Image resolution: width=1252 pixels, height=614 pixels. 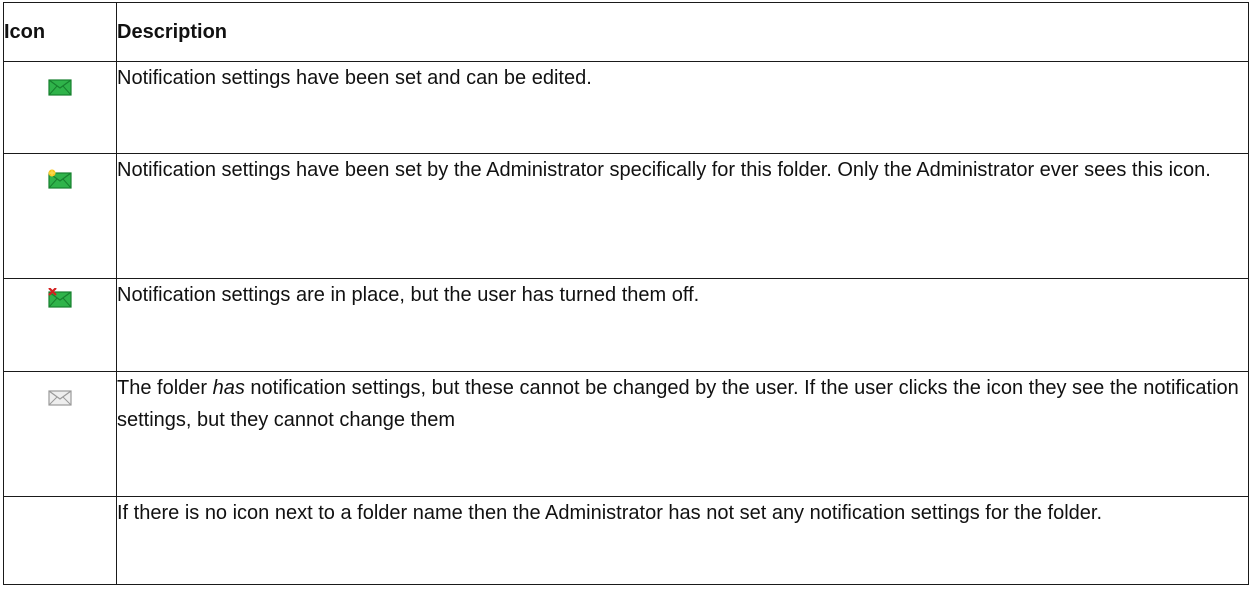 I want to click on grey-envelope-icon, so click(x=60, y=397).